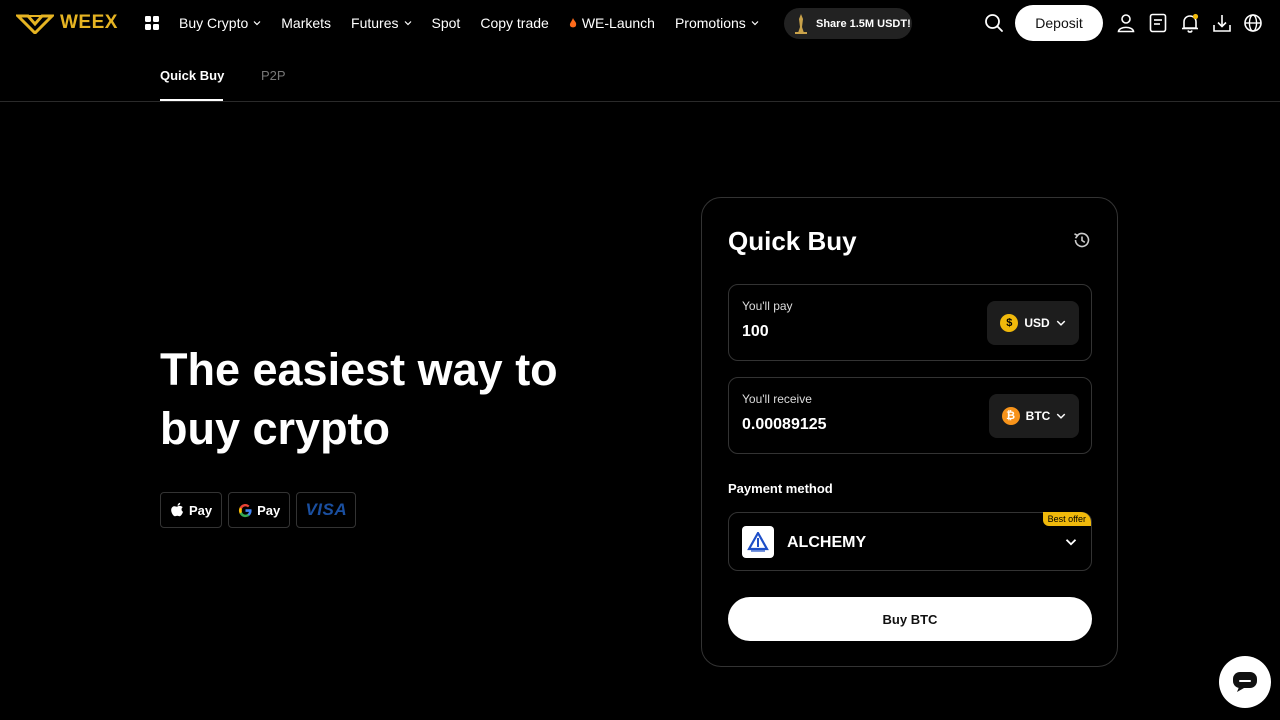  Describe the element at coordinates (191, 100) in the screenshot. I see `active-tab-indicator` at that location.